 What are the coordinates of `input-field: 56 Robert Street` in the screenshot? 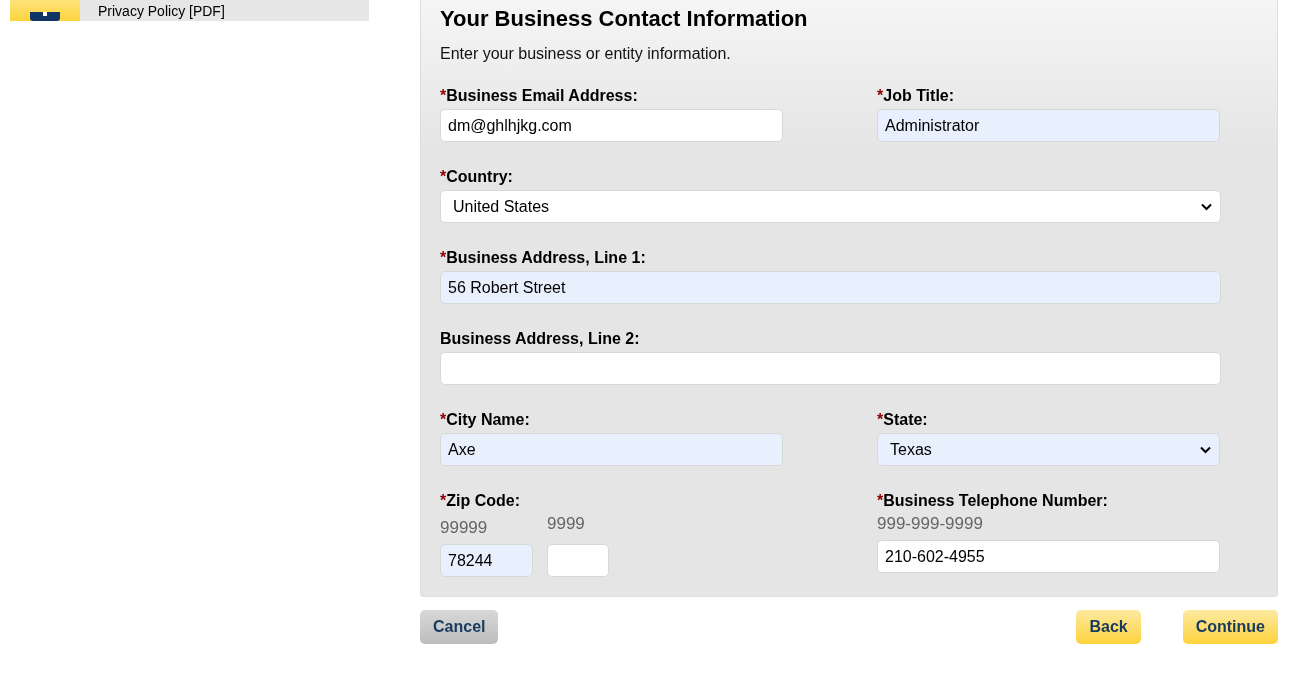 It's located at (830, 287).